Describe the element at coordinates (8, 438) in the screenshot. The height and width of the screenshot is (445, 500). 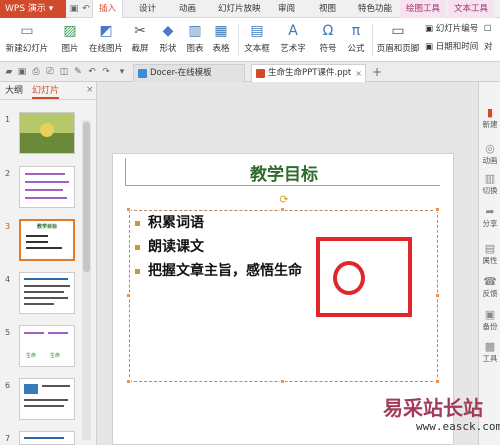
I see `slide-number: 7` at that location.